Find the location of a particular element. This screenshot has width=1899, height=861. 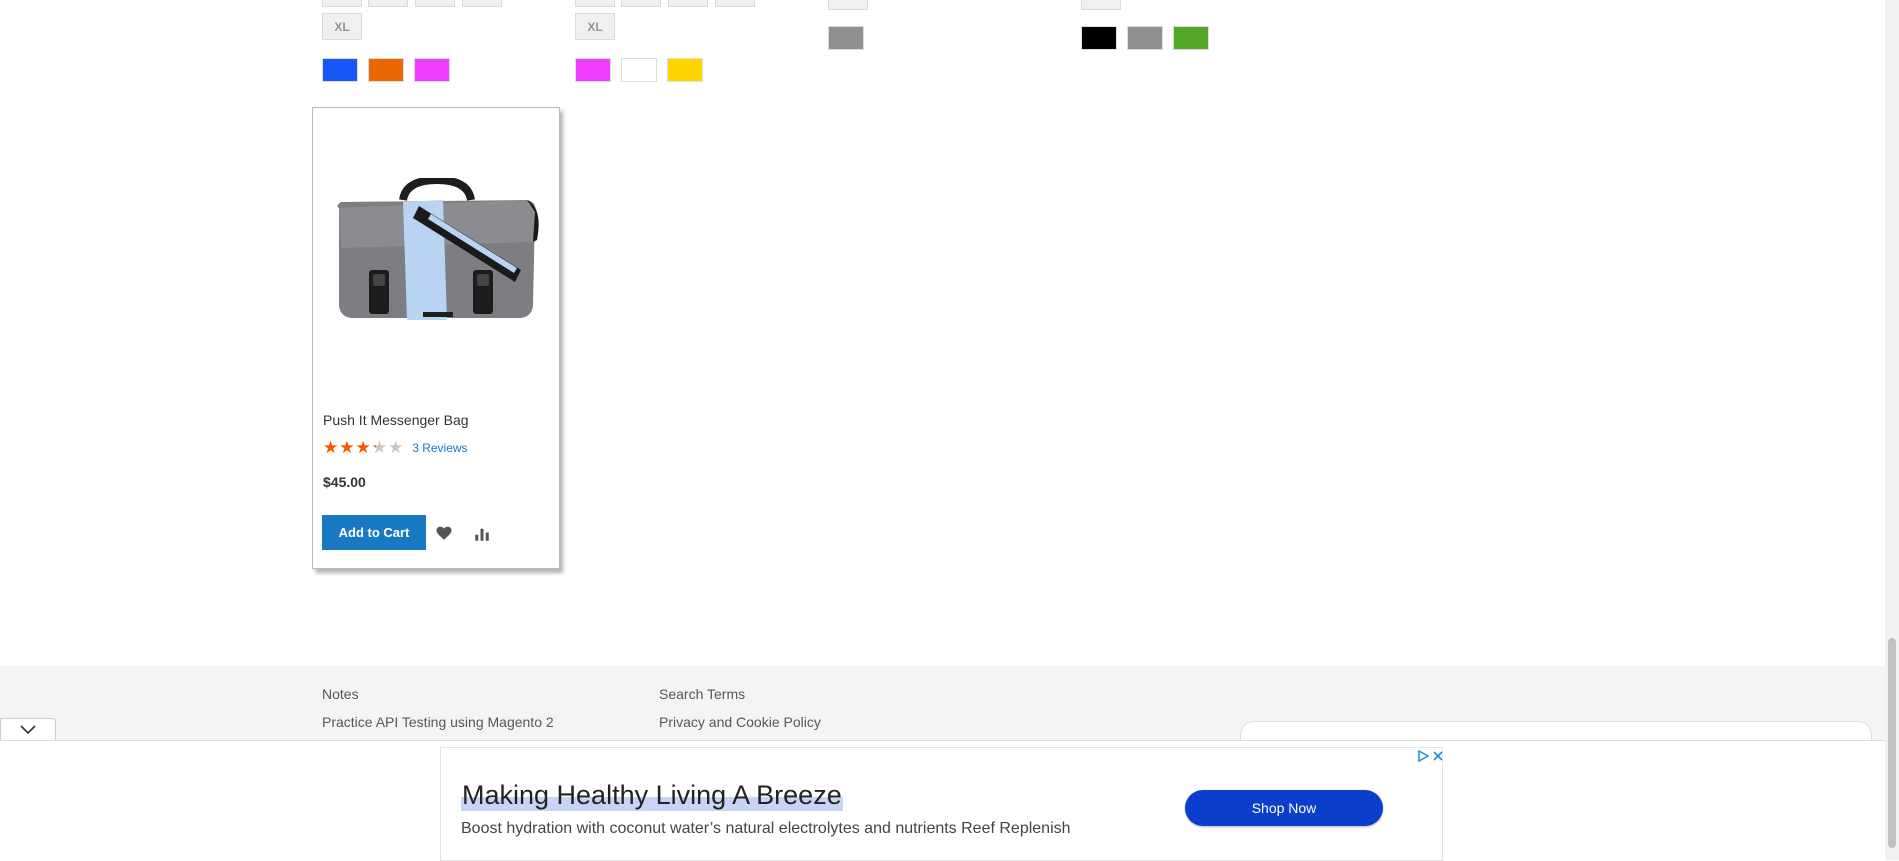

product-name: Push It Messenger Bag is located at coordinates (396, 420).